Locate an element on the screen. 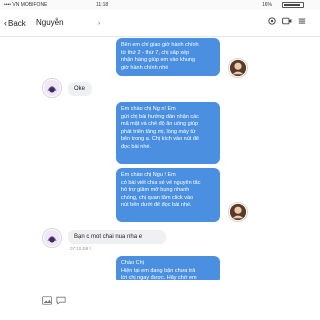 The image size is (320, 320). dropdown-icon: › is located at coordinates (99, 24).